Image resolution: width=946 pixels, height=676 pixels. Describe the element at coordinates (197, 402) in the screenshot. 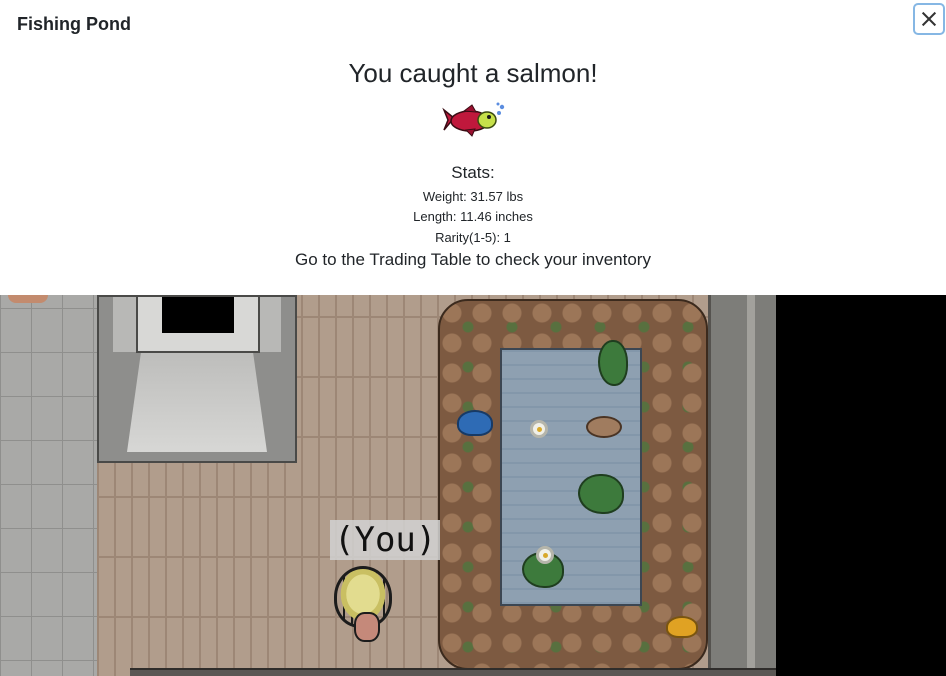

I see `counter-ramp` at that location.